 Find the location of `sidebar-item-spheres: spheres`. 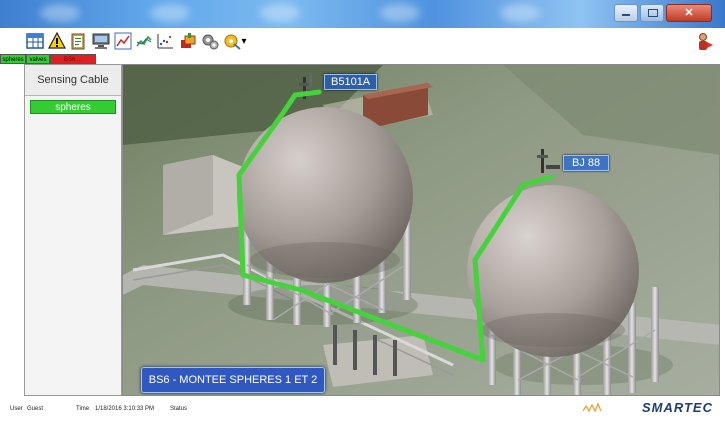

sidebar-item-spheres: spheres is located at coordinates (73, 107).